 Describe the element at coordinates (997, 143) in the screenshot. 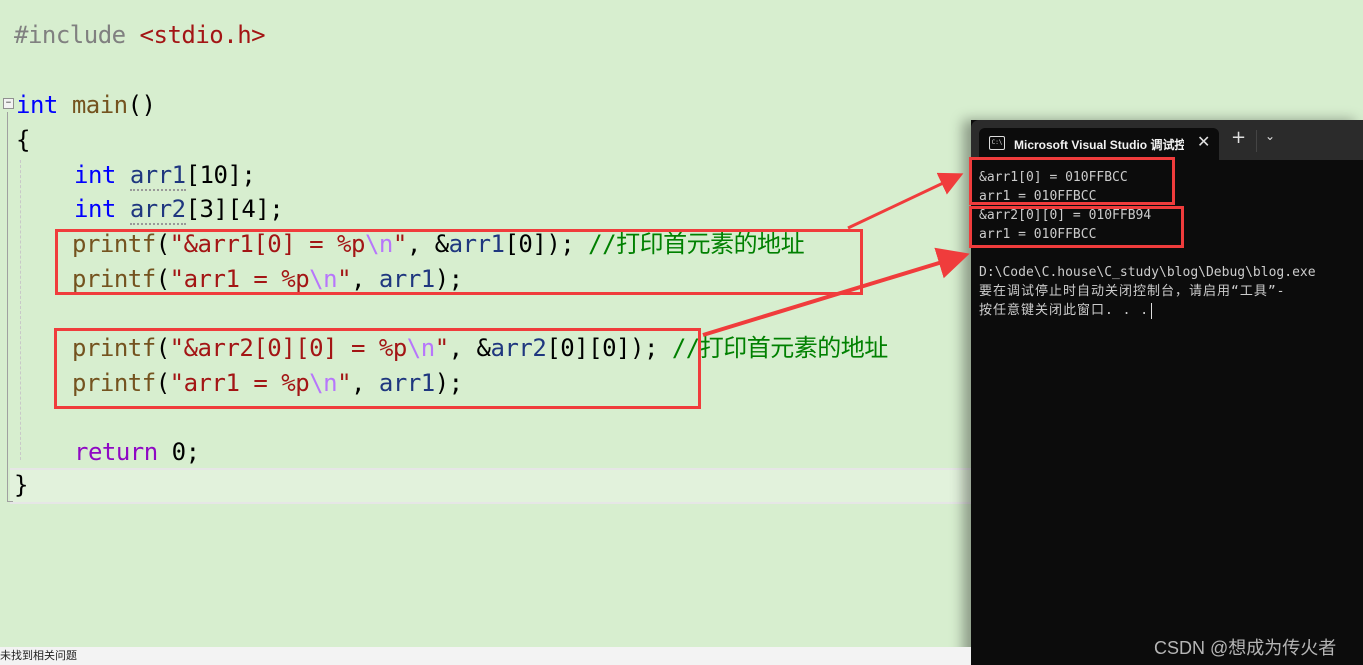

I see `terminal-icon: C:\` at that location.